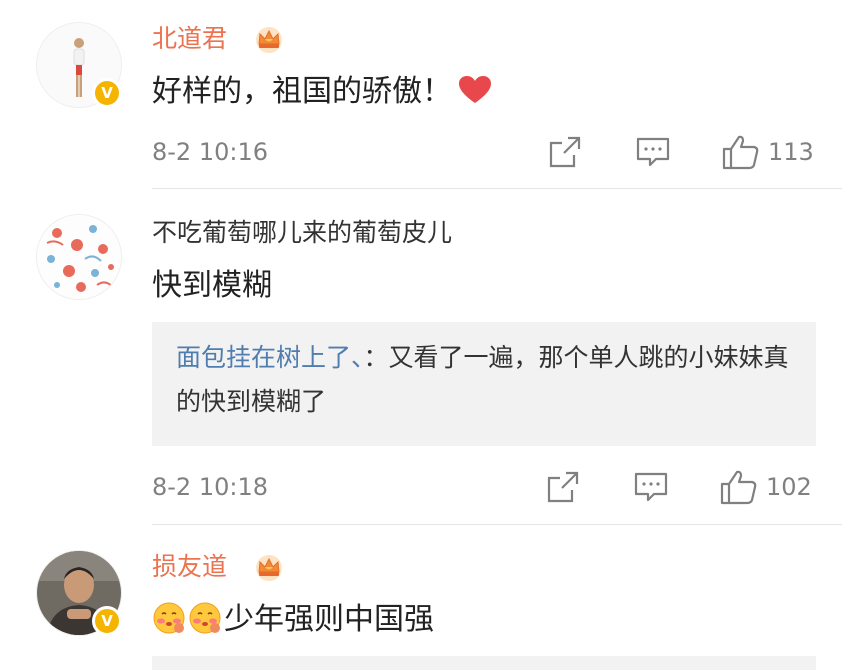  What do you see at coordinates (484, 663) in the screenshot?
I see `reply-box` at bounding box center [484, 663].